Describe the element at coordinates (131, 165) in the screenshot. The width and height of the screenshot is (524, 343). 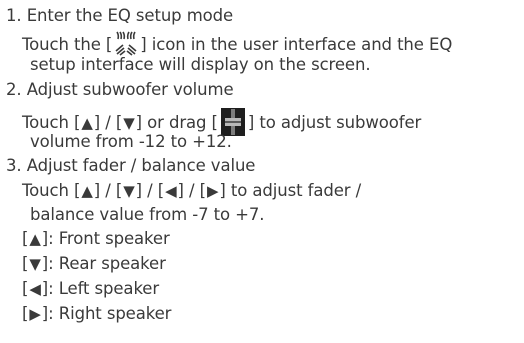
I see `step-3-title: 3. Adjust fader / balance value` at that location.